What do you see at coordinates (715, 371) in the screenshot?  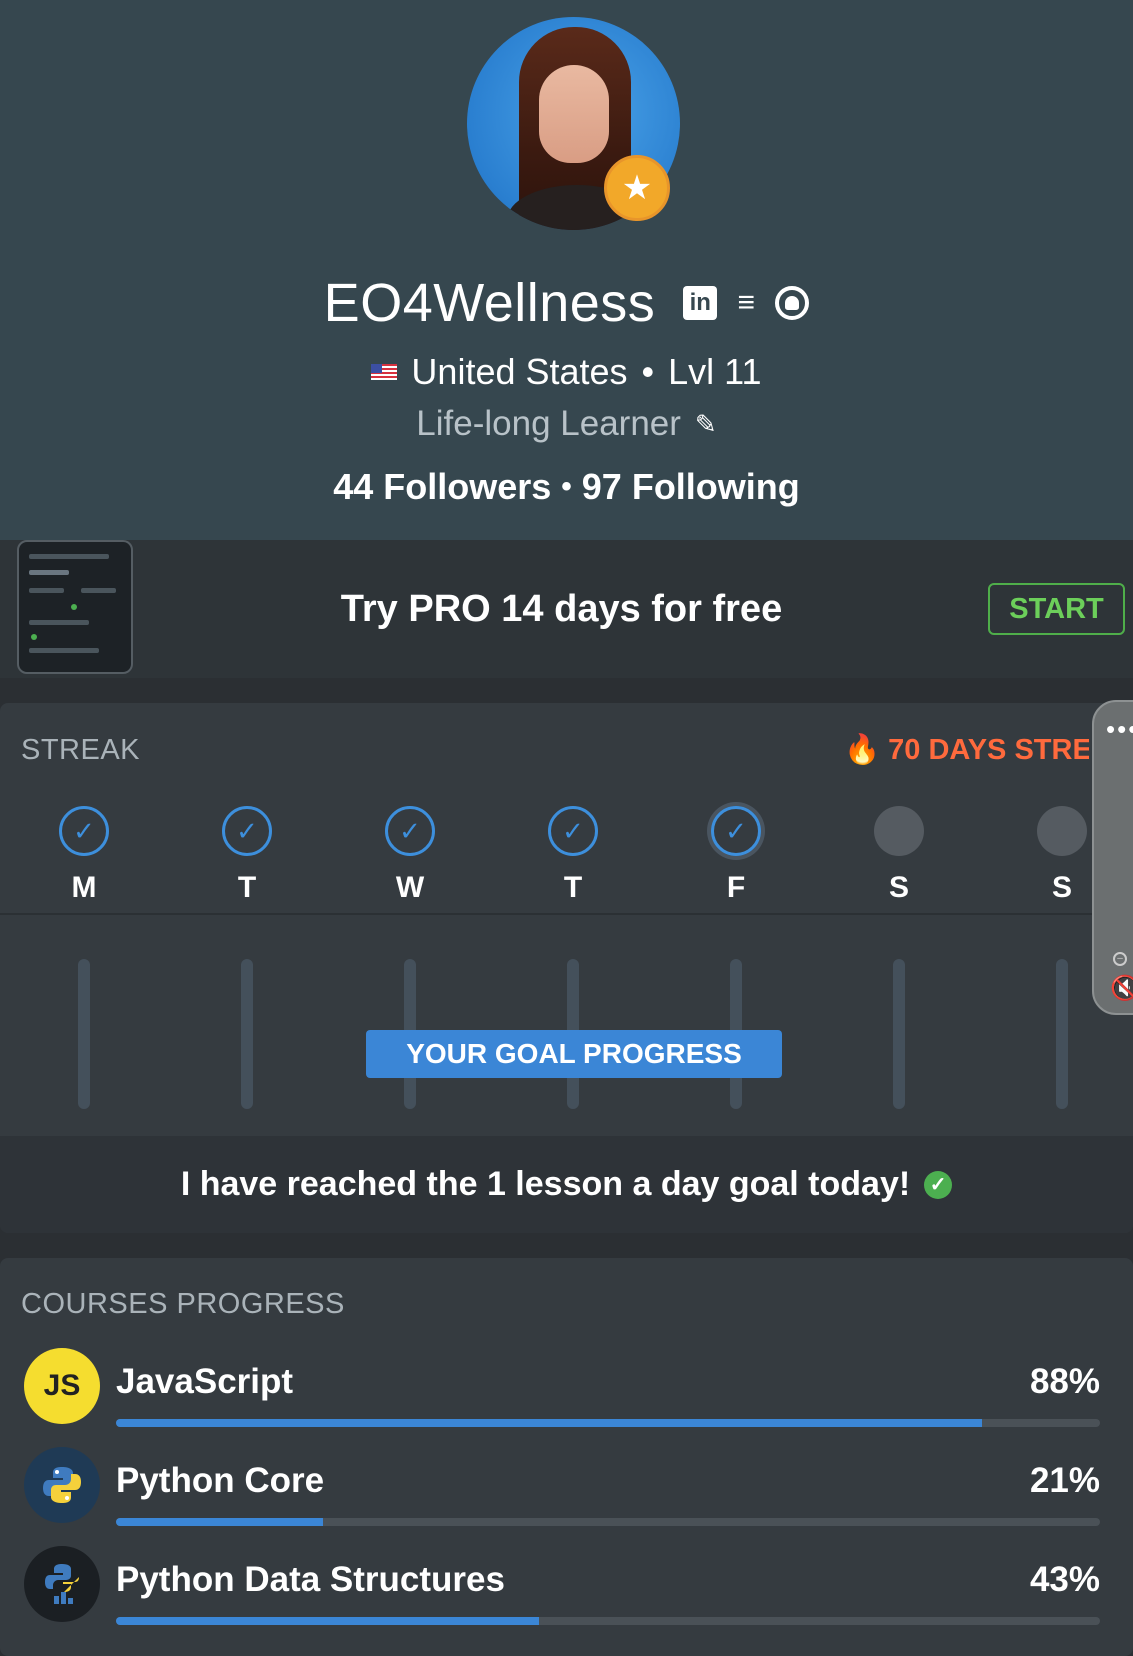 I see `level: Lvl 11` at bounding box center [715, 371].